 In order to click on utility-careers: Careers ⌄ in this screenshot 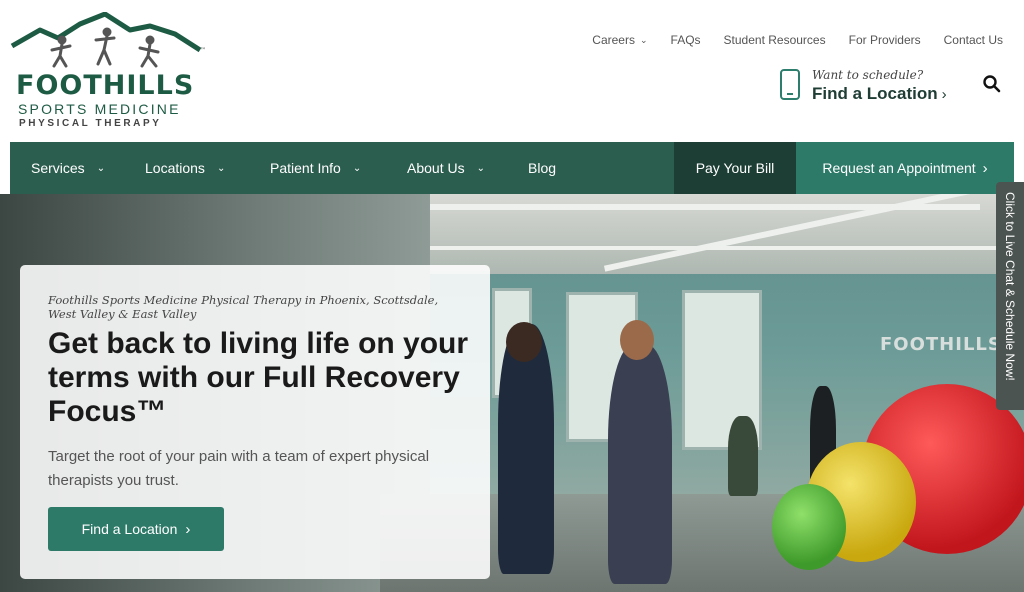, I will do `click(619, 40)`.